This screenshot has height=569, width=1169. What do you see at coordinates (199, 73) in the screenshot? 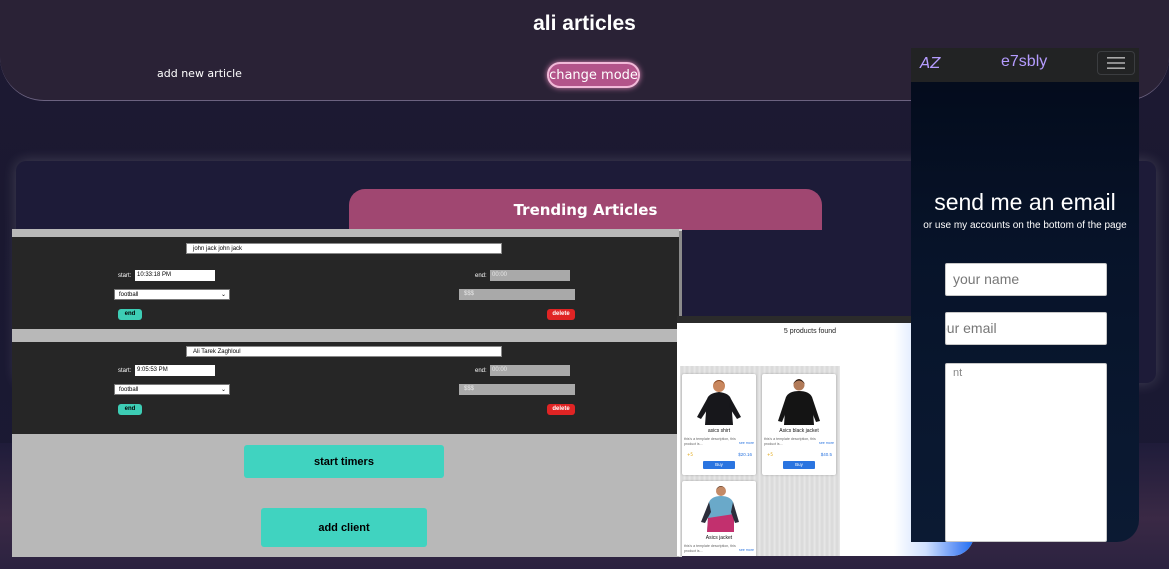
I see `add-article-link: add new article` at bounding box center [199, 73].